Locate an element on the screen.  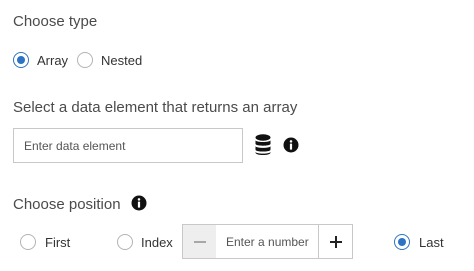
minus-icon is located at coordinates (199, 241).